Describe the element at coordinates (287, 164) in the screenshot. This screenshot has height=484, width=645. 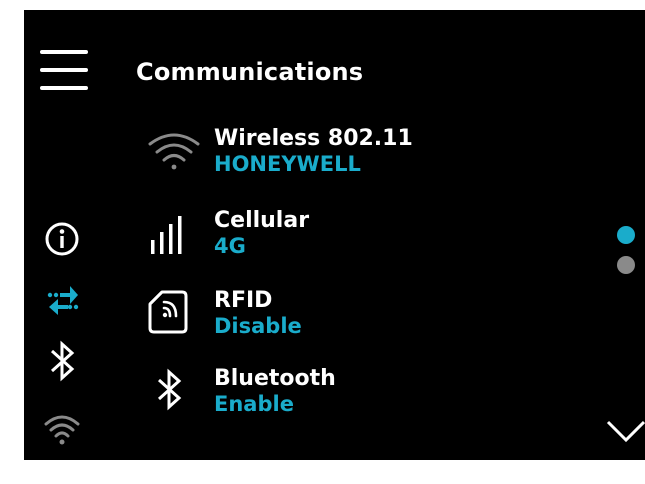
I see `wireless-value: HONEYWELL` at that location.